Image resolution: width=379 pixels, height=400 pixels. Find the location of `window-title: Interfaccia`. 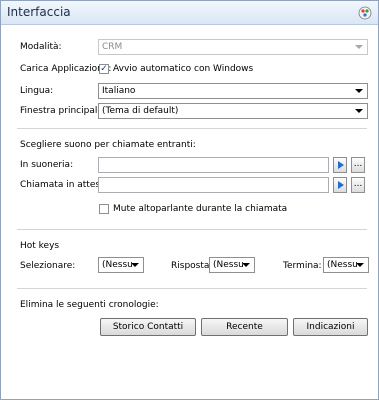

window-title: Interfaccia is located at coordinates (39, 12).